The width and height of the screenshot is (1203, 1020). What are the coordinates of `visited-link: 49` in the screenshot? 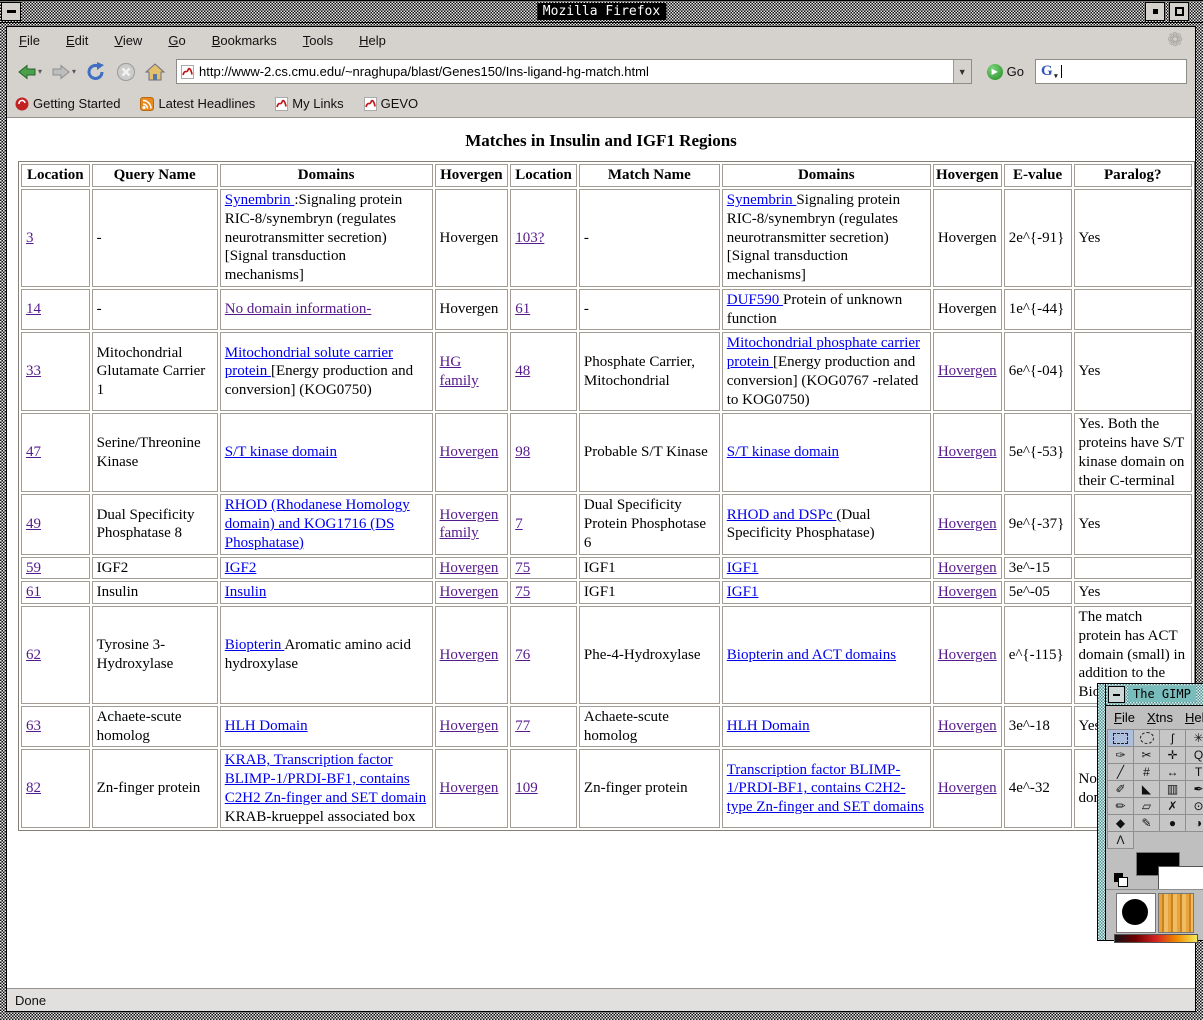 It's located at (33, 524).